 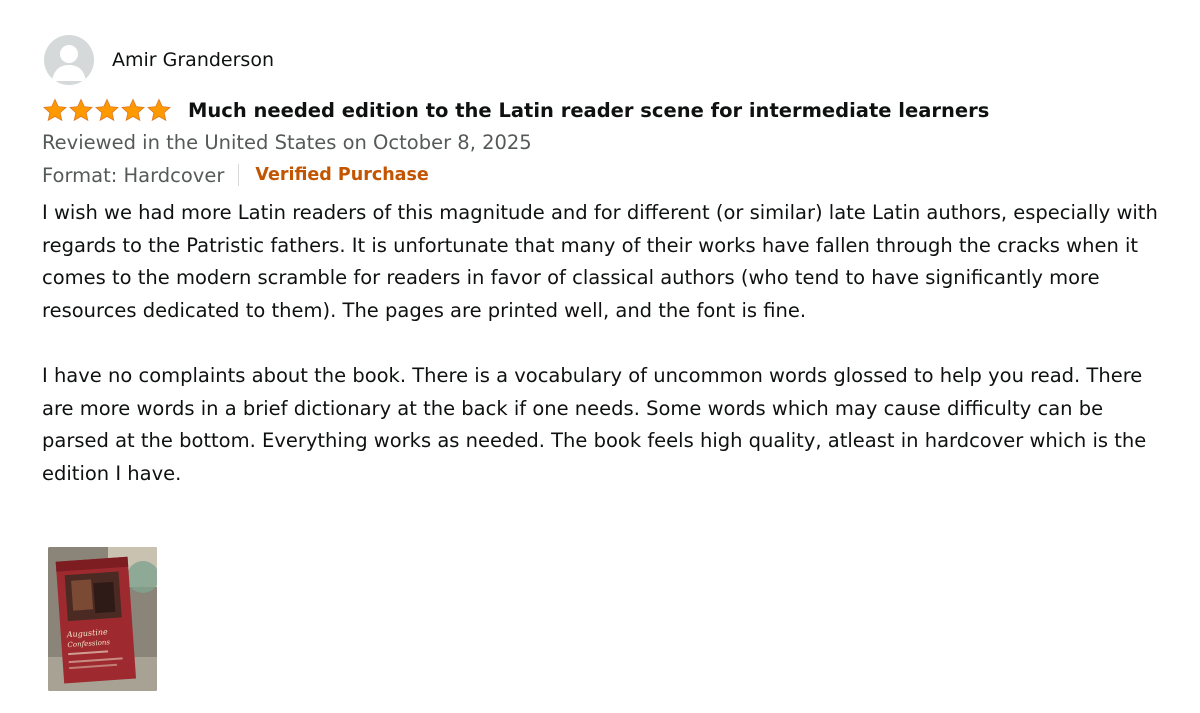 I want to click on meta-divider, so click(x=239, y=175).